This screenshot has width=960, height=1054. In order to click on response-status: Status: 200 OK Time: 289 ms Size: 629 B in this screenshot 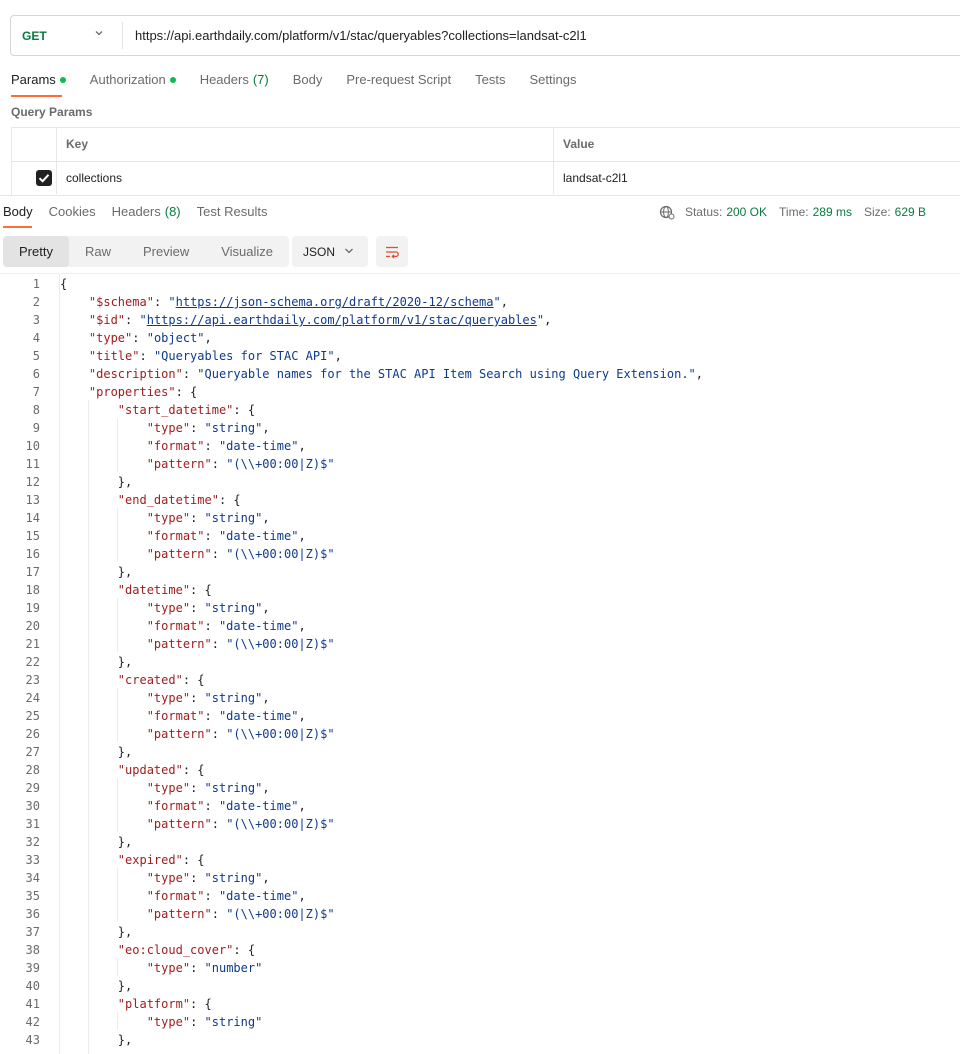, I will do `click(798, 212)`.